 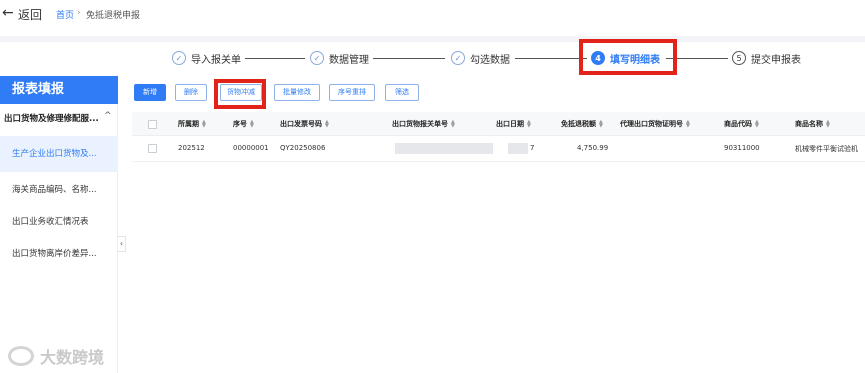 I want to click on step-submit-report: 5 提交申报表, so click(x=766, y=58).